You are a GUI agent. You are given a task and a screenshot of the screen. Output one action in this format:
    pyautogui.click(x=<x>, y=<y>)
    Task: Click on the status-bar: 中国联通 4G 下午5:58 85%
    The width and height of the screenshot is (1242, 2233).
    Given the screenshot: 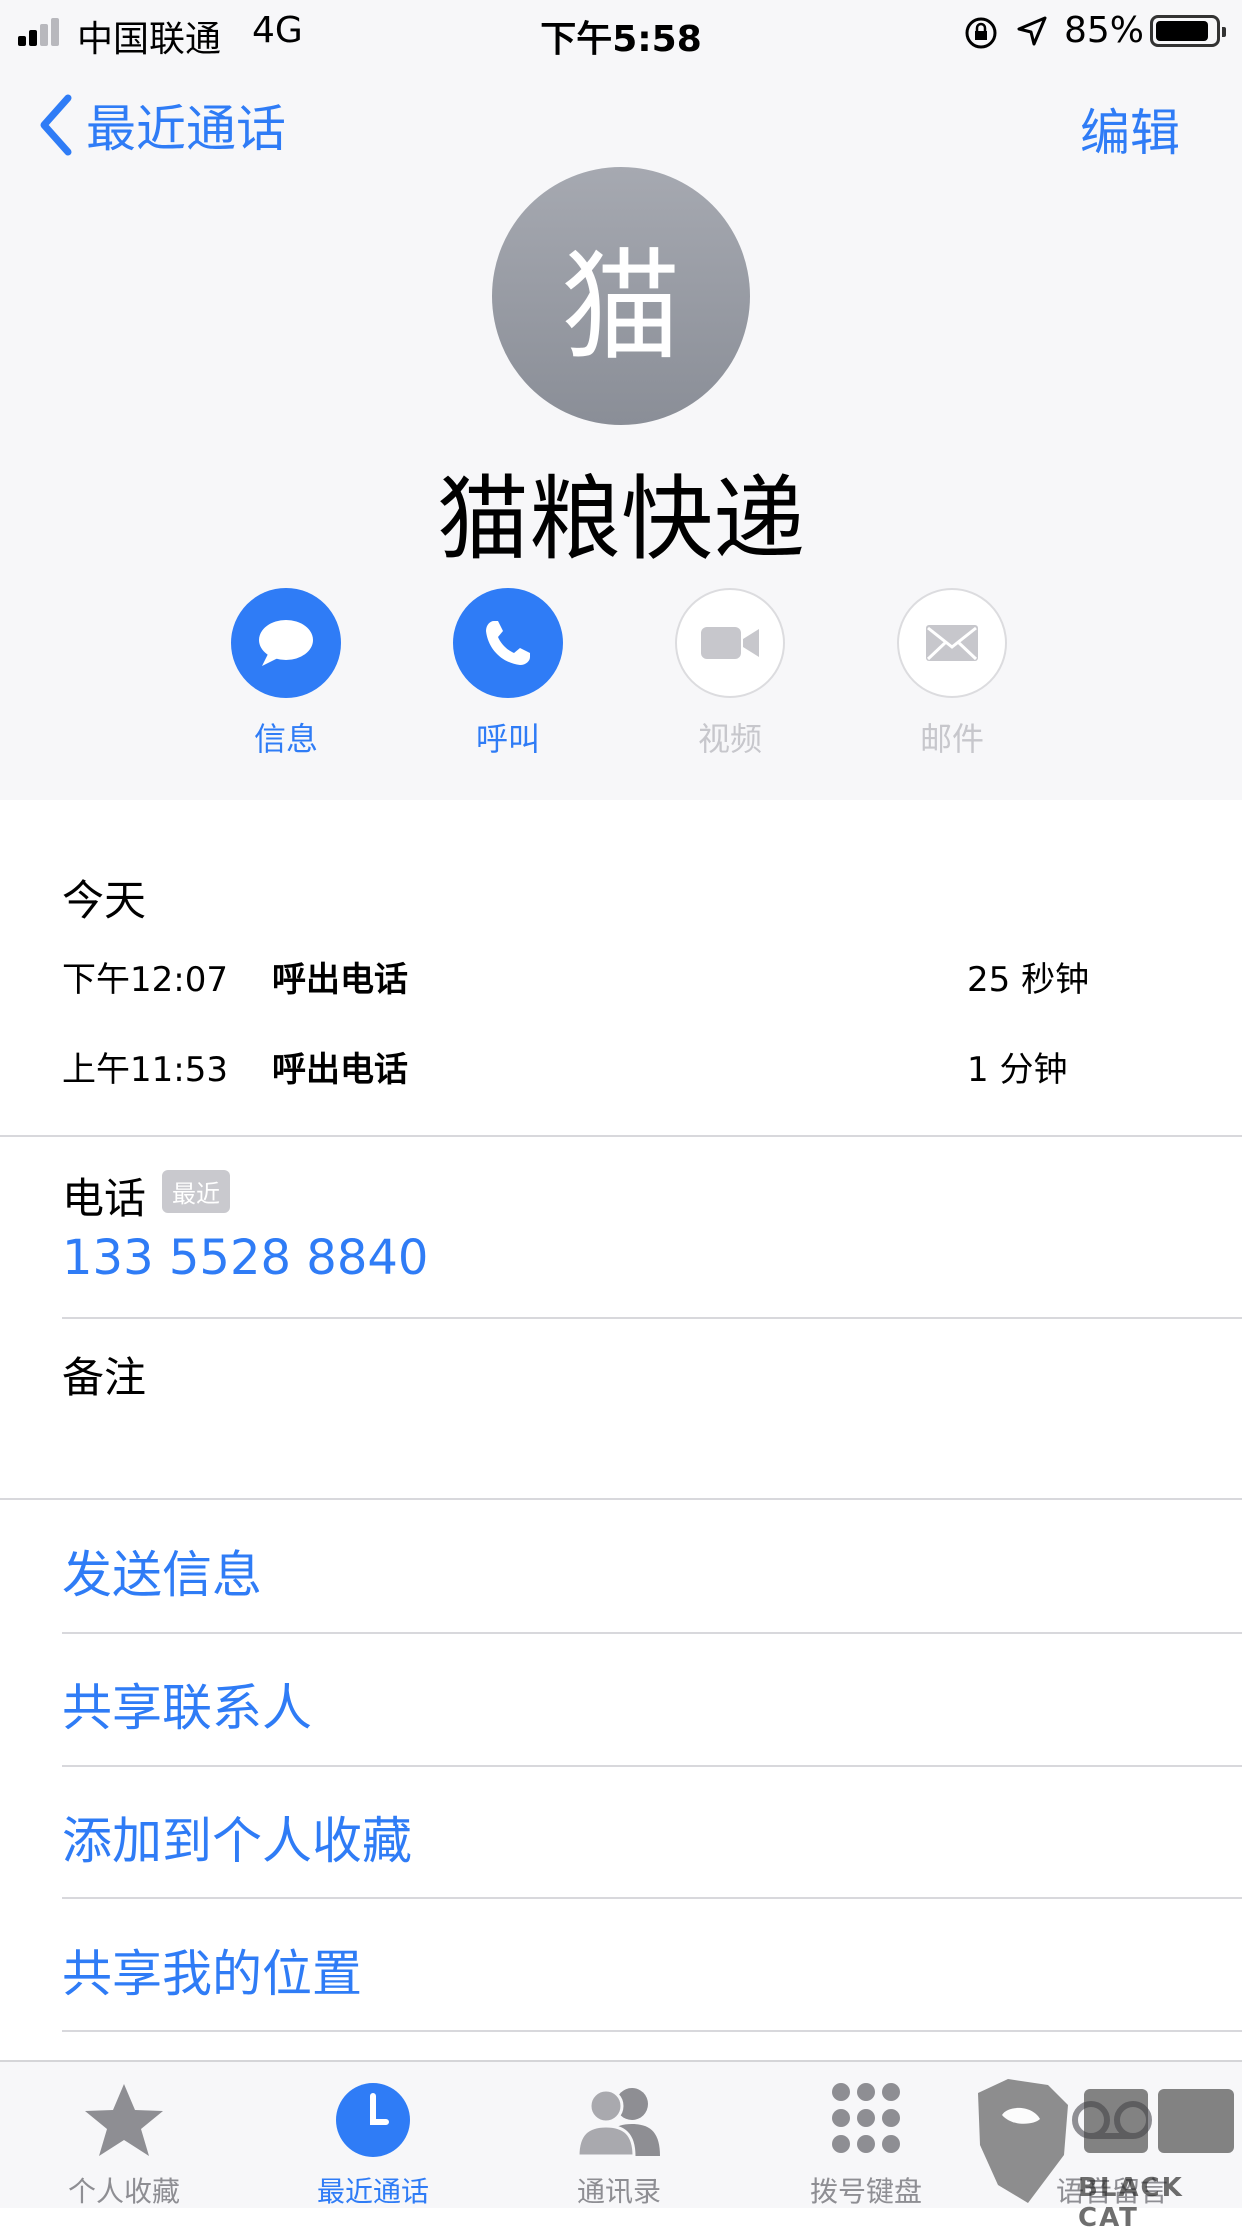 What is the action you would take?
    pyautogui.click(x=621, y=31)
    